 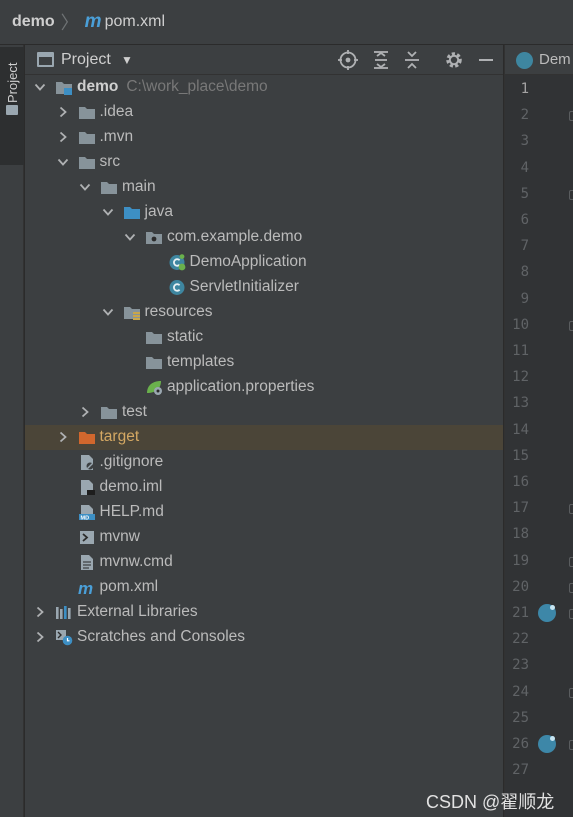 I want to click on line-number: 1, so click(x=524, y=89).